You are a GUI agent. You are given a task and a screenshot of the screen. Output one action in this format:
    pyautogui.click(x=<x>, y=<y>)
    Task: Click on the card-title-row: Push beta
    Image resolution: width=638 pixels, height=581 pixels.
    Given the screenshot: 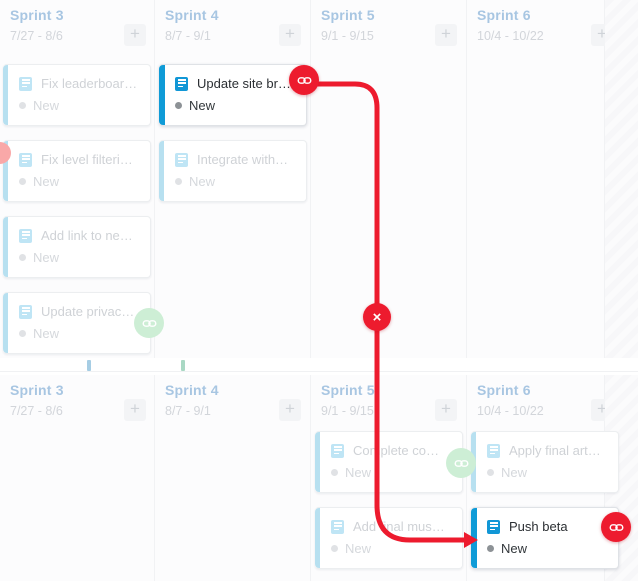 What is the action you would take?
    pyautogui.click(x=527, y=526)
    